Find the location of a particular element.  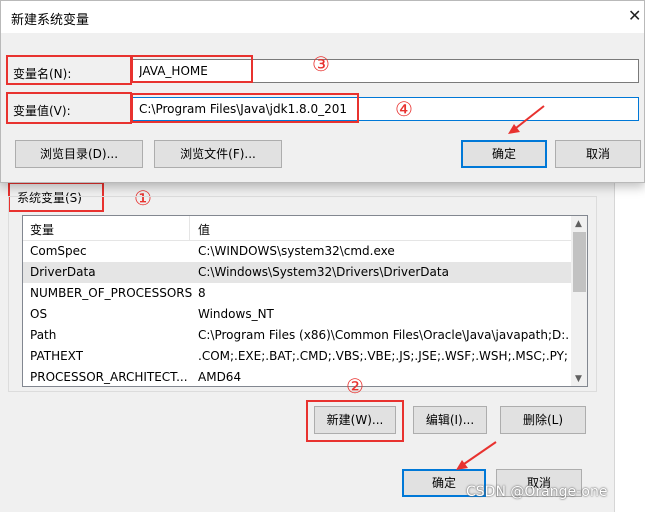

row-variable-value: C:\Windows\System32\Drivers\DriverData is located at coordinates (323, 272).